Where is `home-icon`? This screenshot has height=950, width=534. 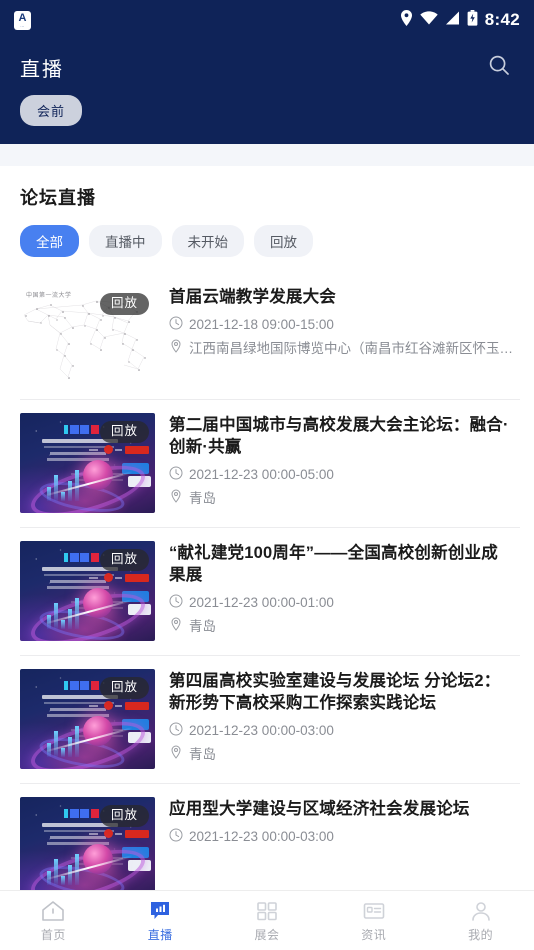
home-icon is located at coordinates (53, 911).